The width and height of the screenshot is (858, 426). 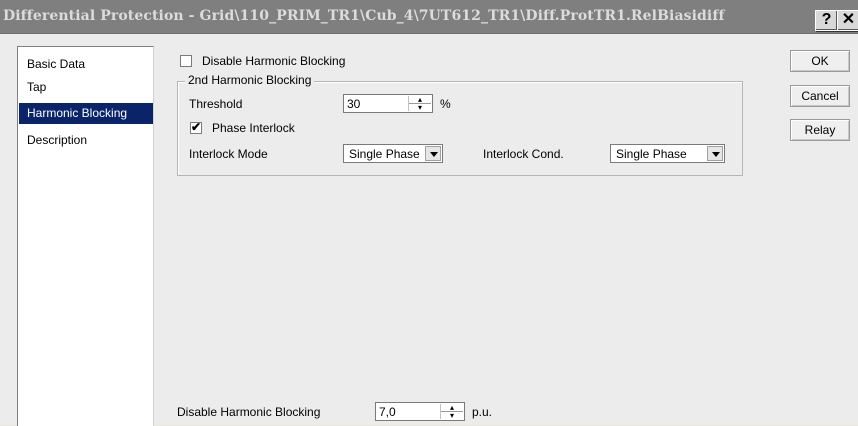 I want to click on ok-button: OK, so click(x=820, y=61).